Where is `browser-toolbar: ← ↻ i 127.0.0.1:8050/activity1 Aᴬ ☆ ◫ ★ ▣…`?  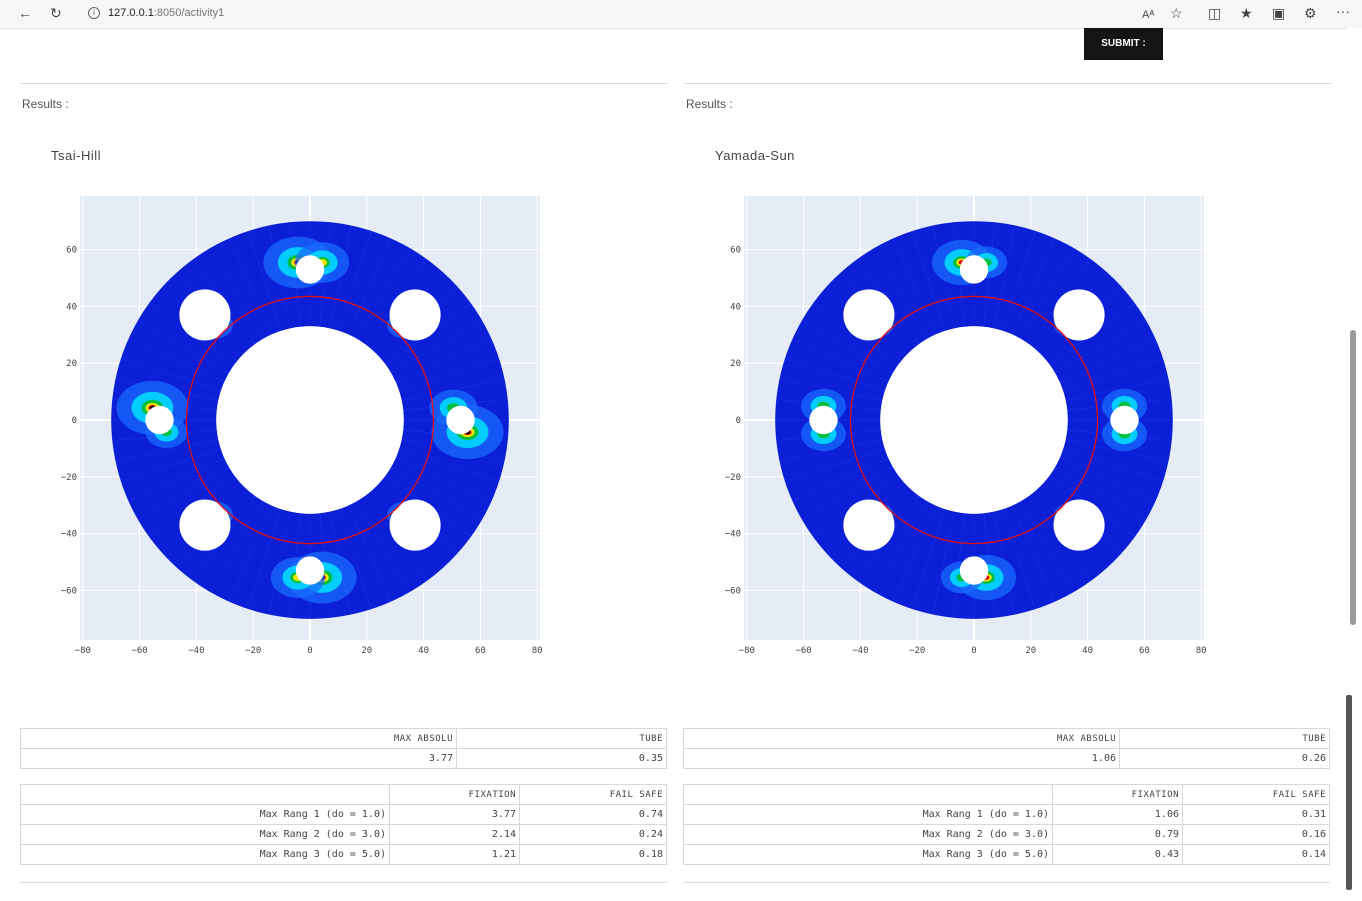
browser-toolbar: ← ↻ i 127.0.0.1:8050/activity1 Aᴬ ☆ ◫ ★ ▣… is located at coordinates (681, 14).